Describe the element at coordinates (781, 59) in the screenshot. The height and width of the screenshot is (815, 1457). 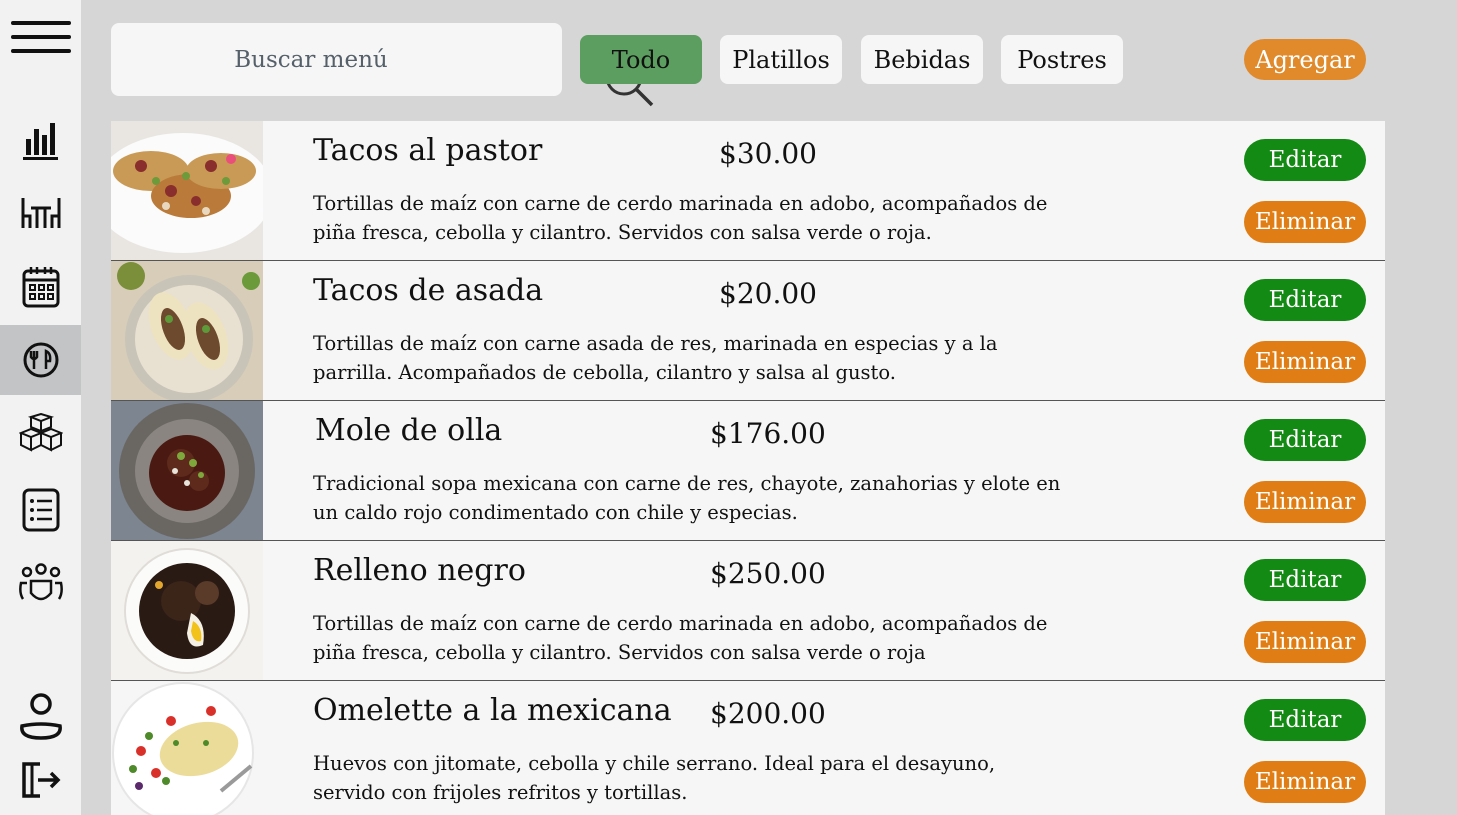
I see `filter-platillos-button: Platillos` at that location.